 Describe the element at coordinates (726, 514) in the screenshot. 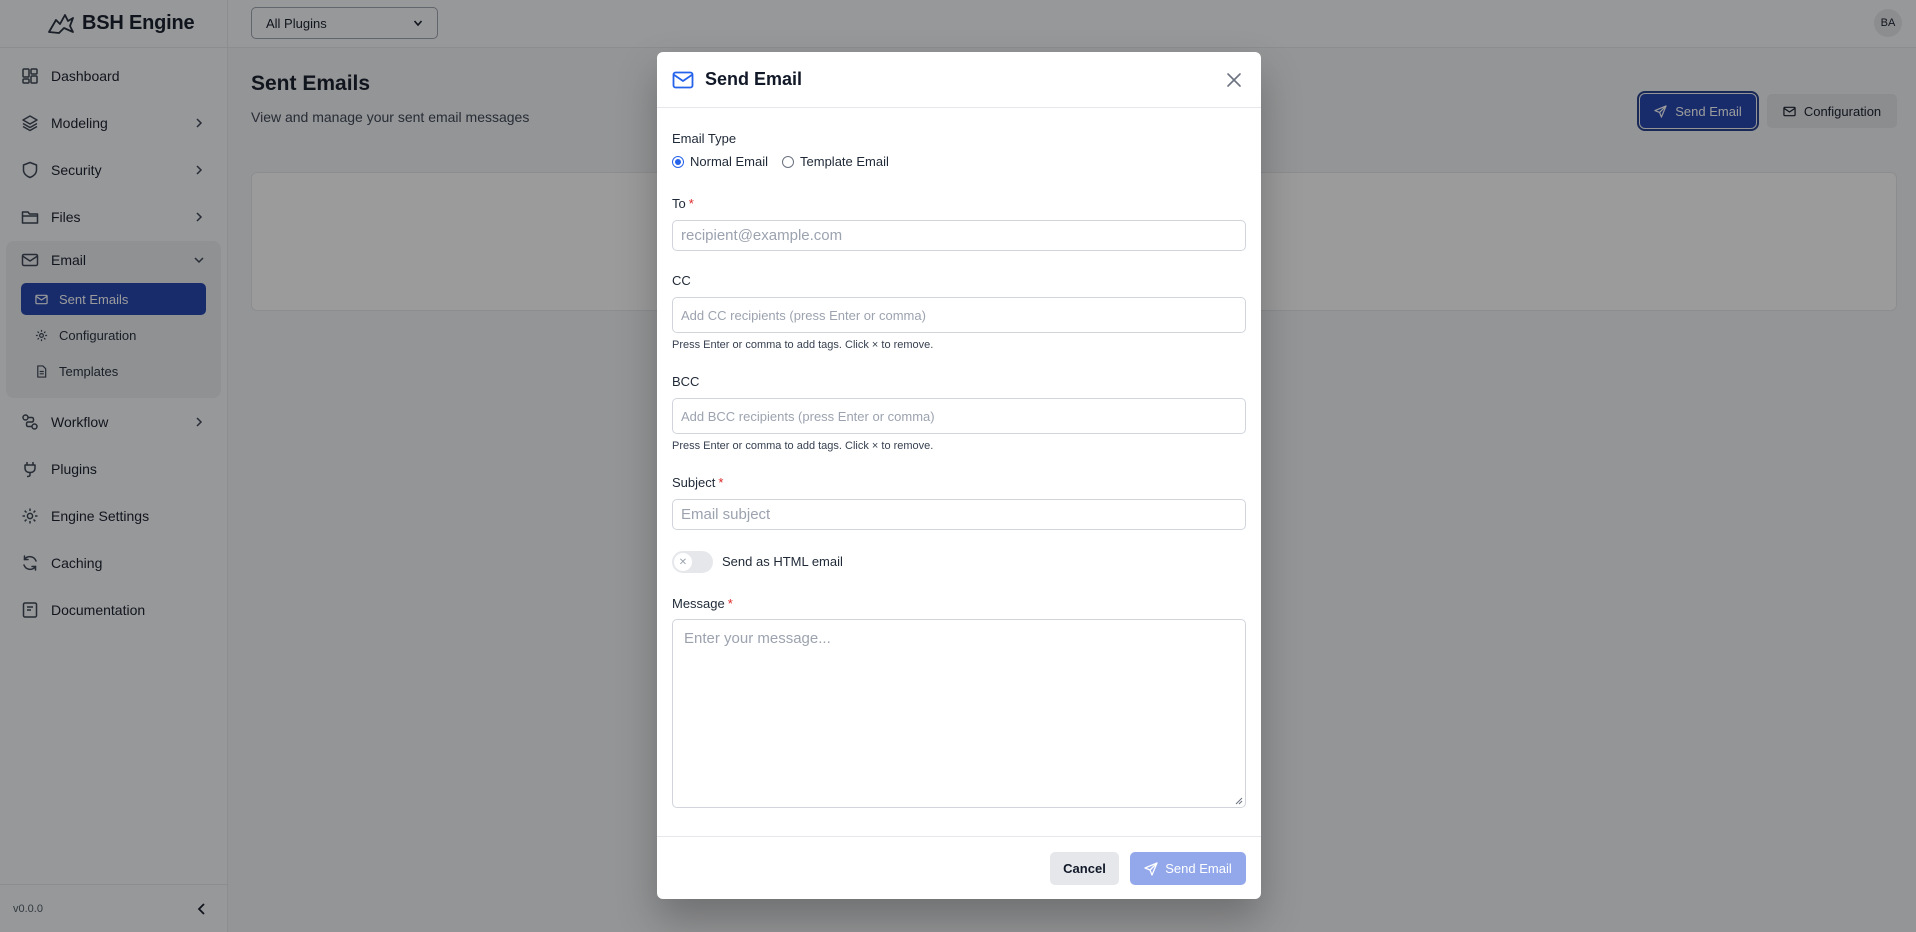

I see `subject-placeholder: Email subject` at that location.